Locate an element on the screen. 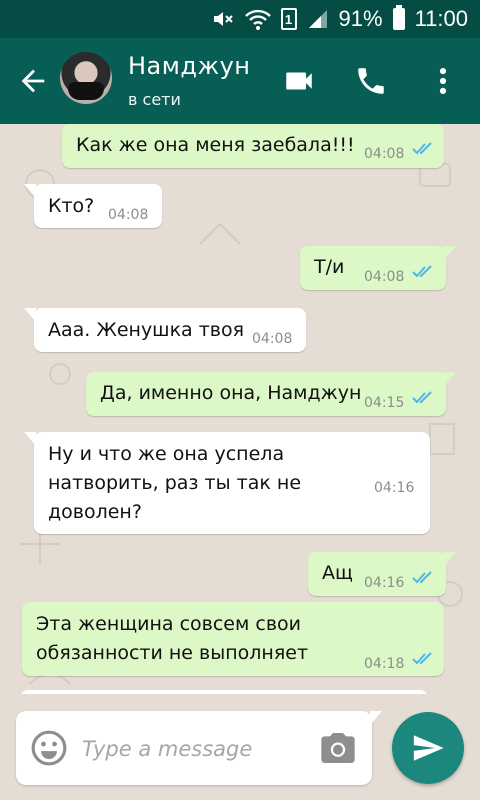 The width and height of the screenshot is (480, 800). battery-icon is located at coordinates (398, 17).